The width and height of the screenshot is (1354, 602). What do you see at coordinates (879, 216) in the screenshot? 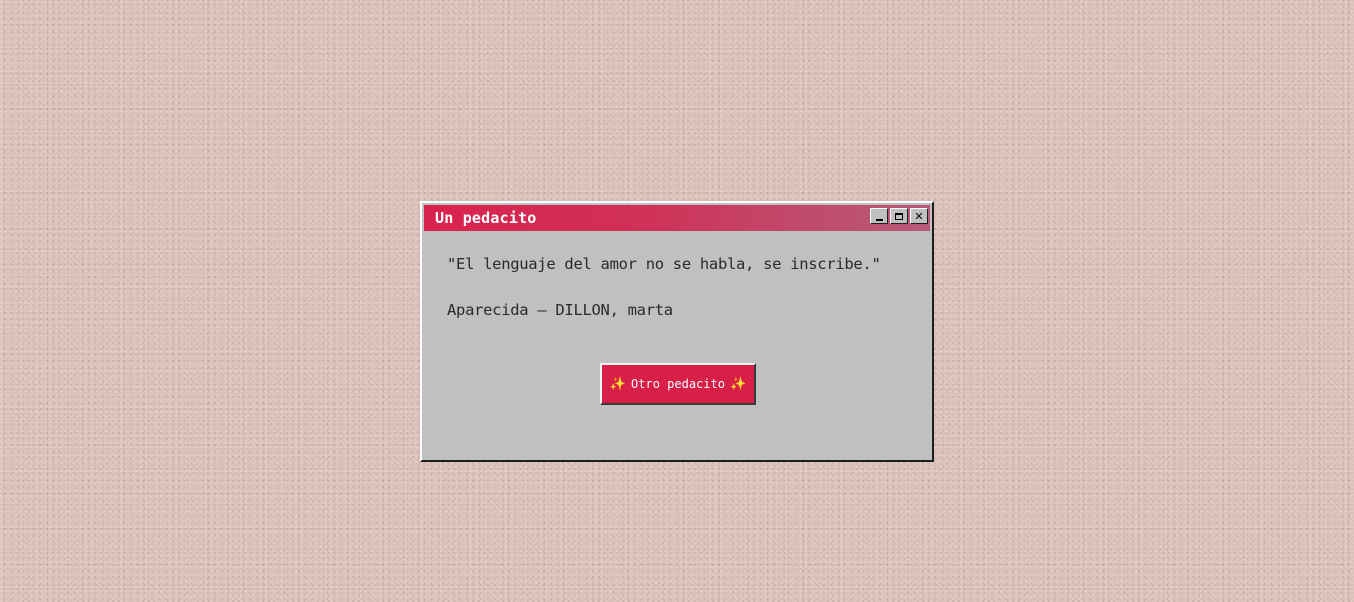
I see `minimize-button` at bounding box center [879, 216].